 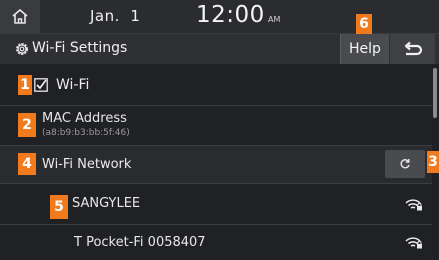 What do you see at coordinates (84, 118) in the screenshot?
I see `mac-address-label: MAC Address` at bounding box center [84, 118].